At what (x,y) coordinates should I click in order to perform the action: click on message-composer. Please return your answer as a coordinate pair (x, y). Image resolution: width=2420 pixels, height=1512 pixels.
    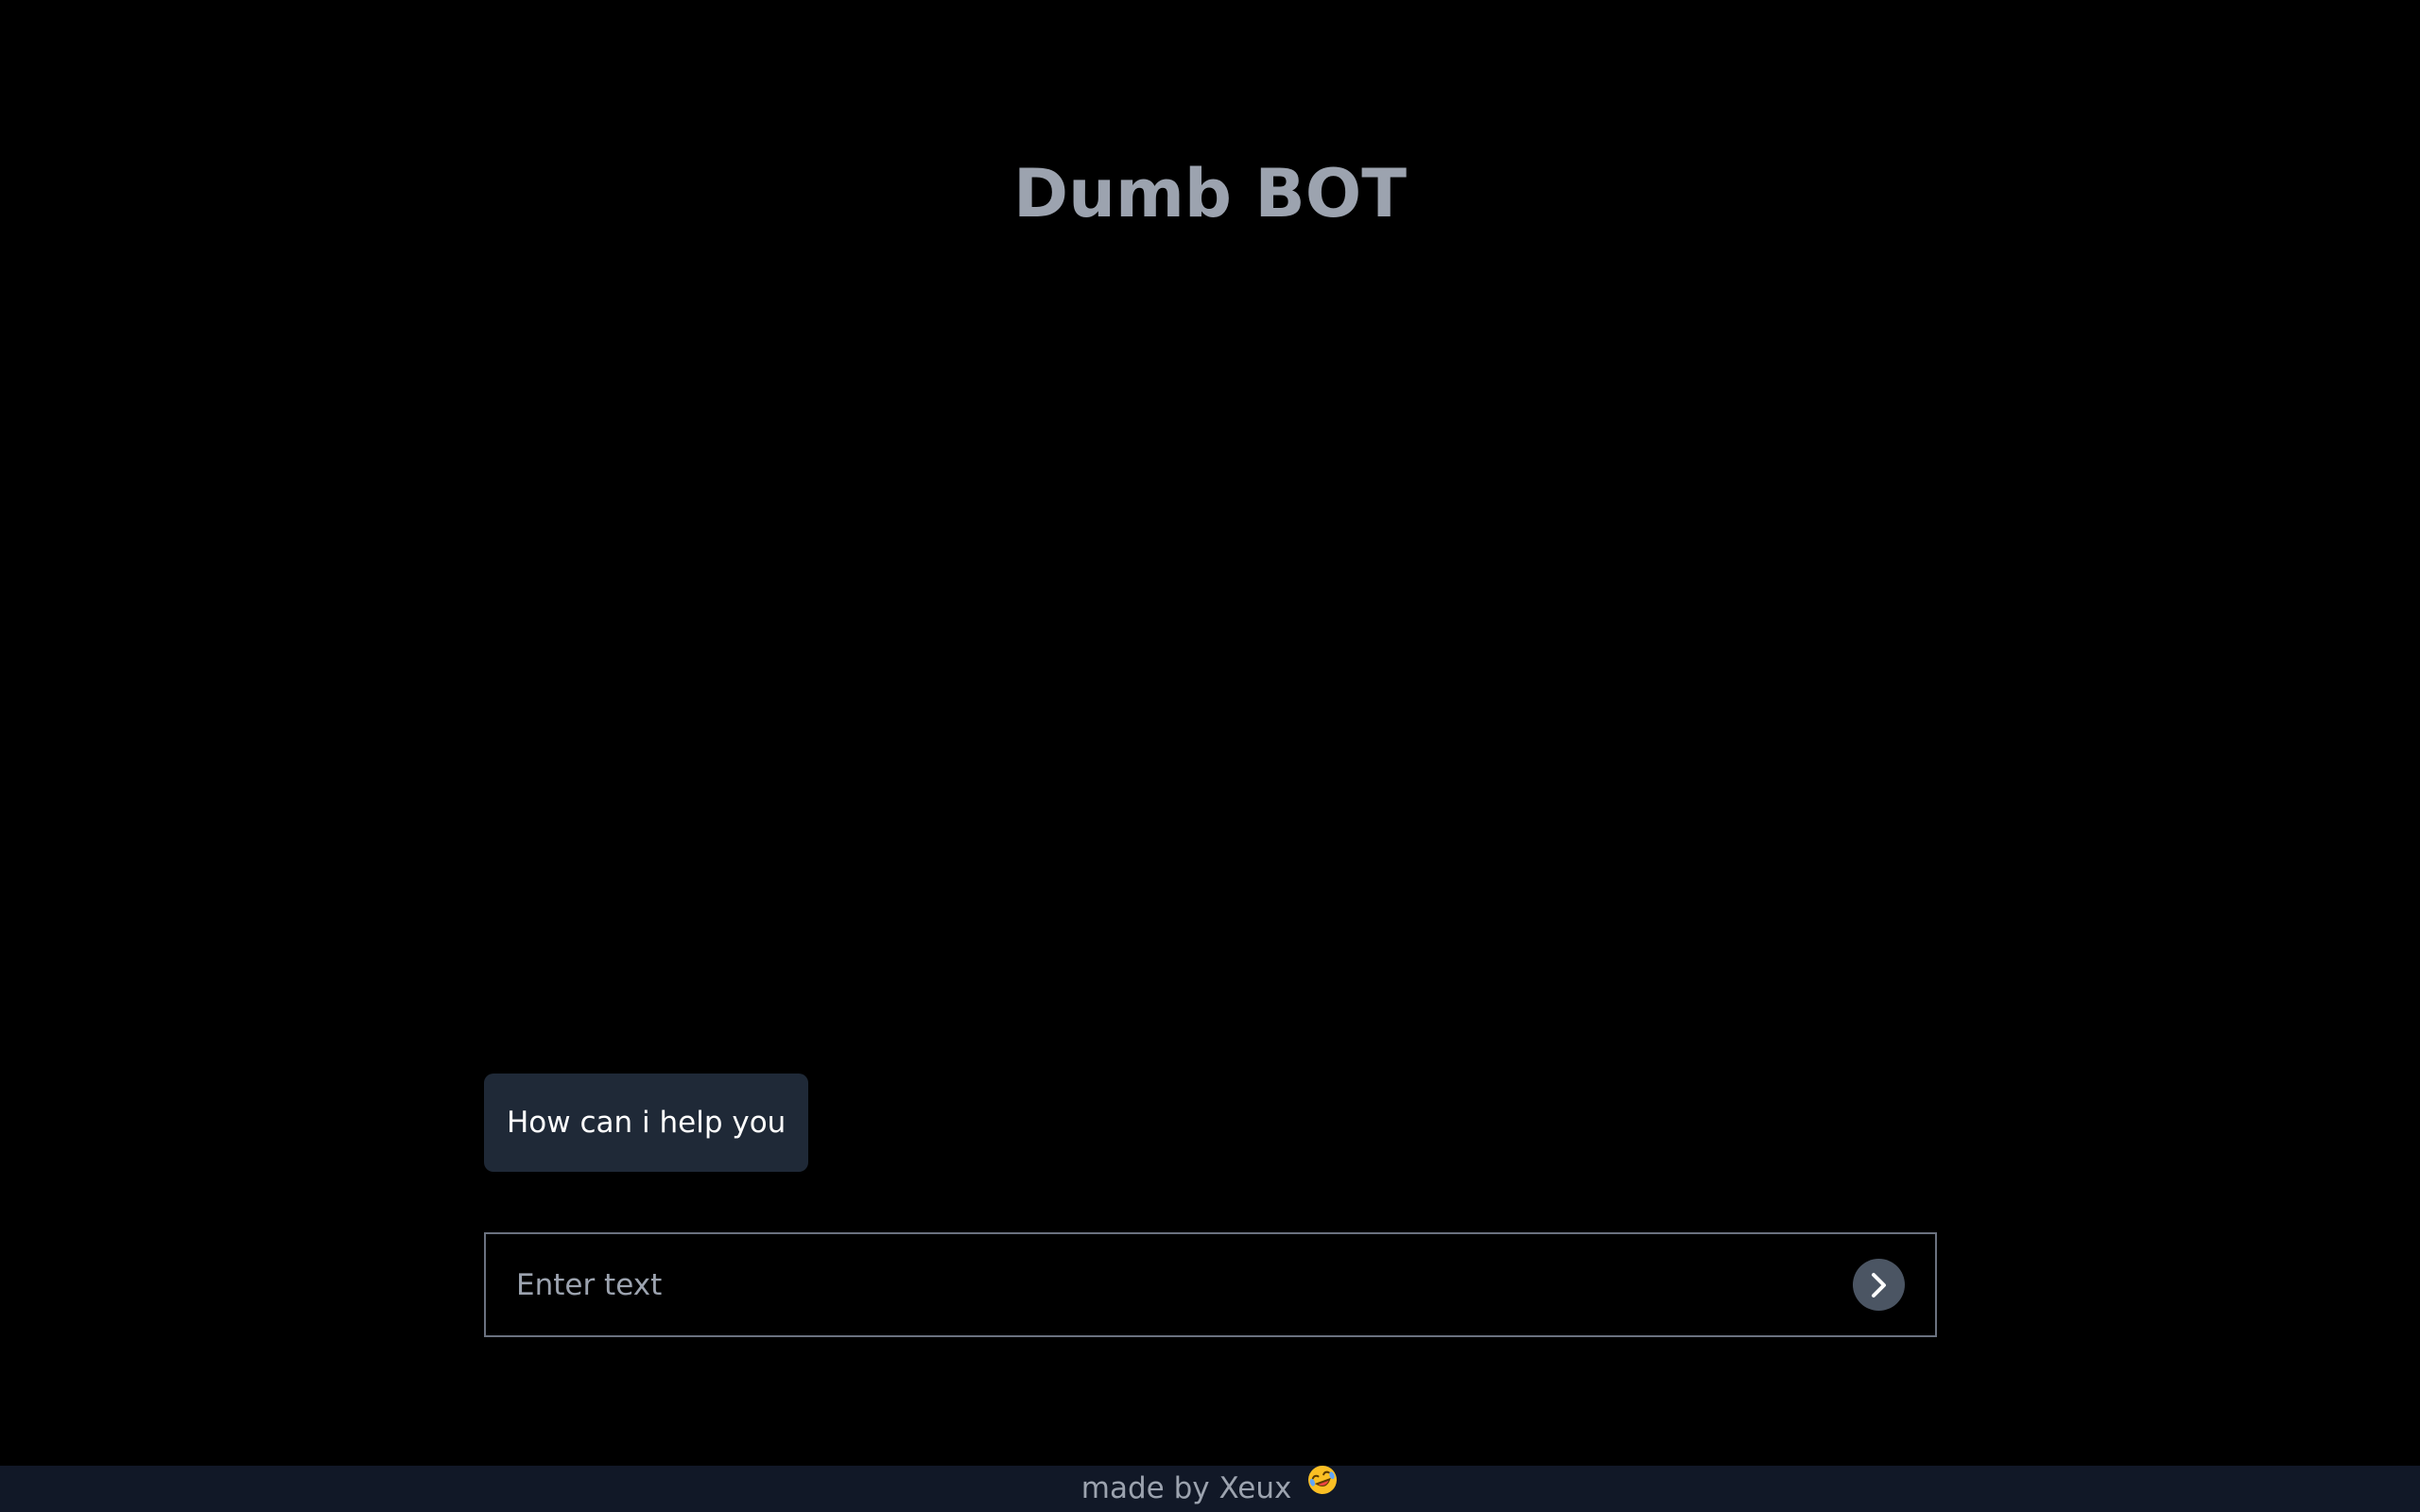
    Looking at the image, I should click on (1210, 1284).